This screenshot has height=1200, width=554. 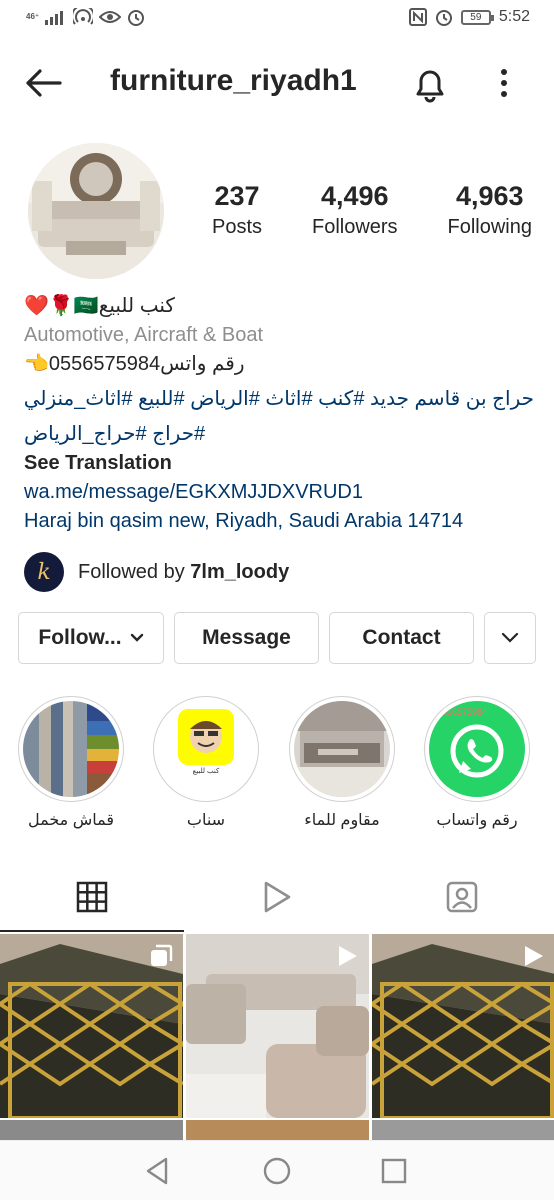 I want to click on status-right-icons: 59 5:52, so click(x=469, y=17).